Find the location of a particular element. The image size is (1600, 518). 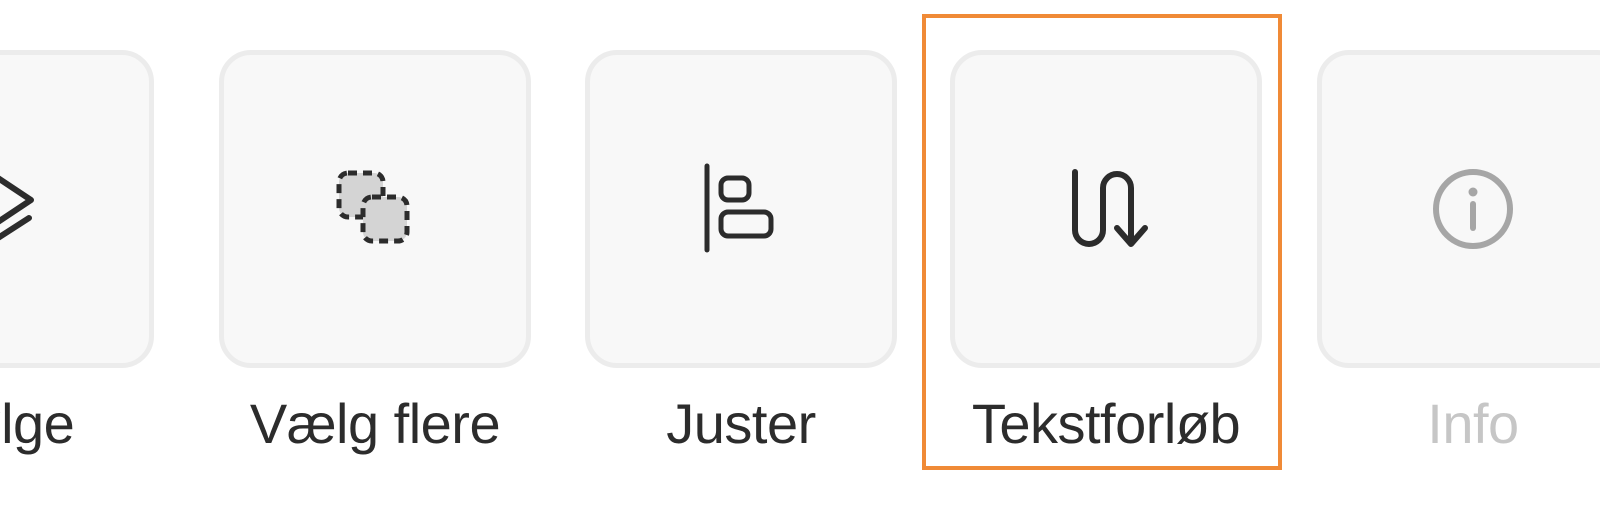

tool-arrange-label: efølge is located at coordinates (37, 423).